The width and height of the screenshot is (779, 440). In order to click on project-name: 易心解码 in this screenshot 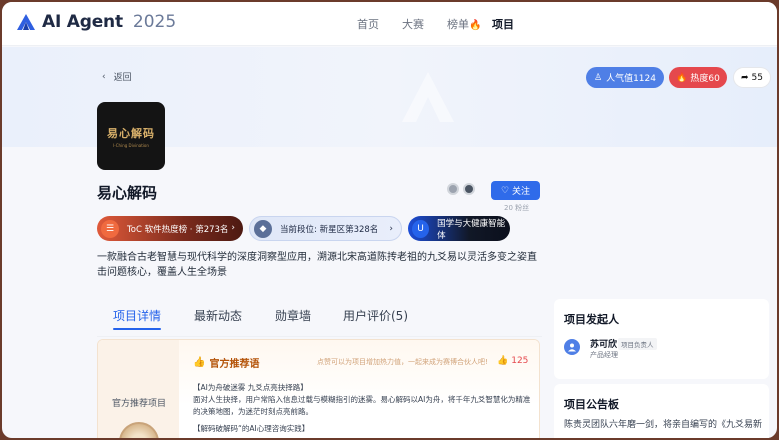, I will do `click(127, 193)`.